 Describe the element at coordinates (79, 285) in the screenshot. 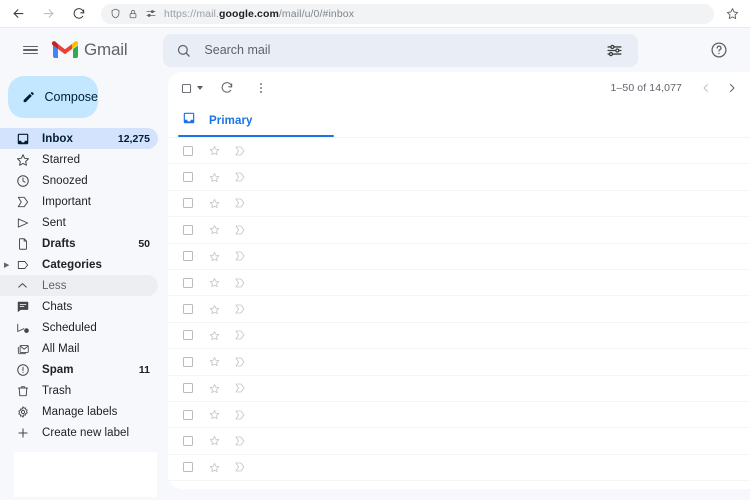

I see `sidebar-item-less: Less` at that location.